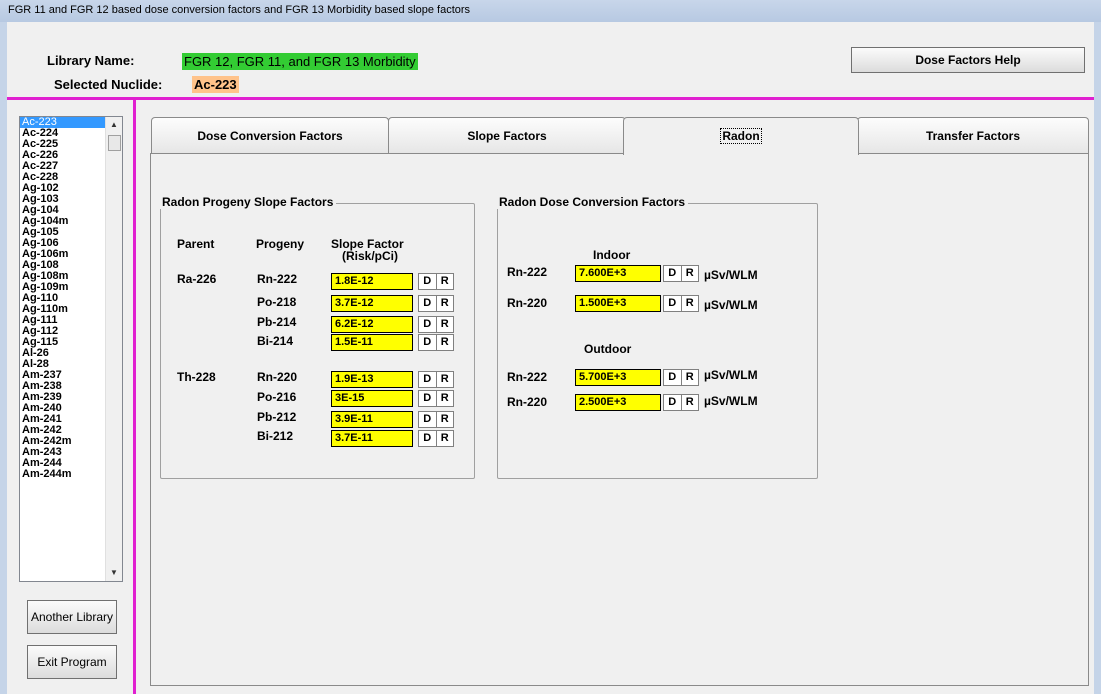 This screenshot has height=694, width=1101. I want to click on exit-program-button: Exit Program, so click(72, 662).